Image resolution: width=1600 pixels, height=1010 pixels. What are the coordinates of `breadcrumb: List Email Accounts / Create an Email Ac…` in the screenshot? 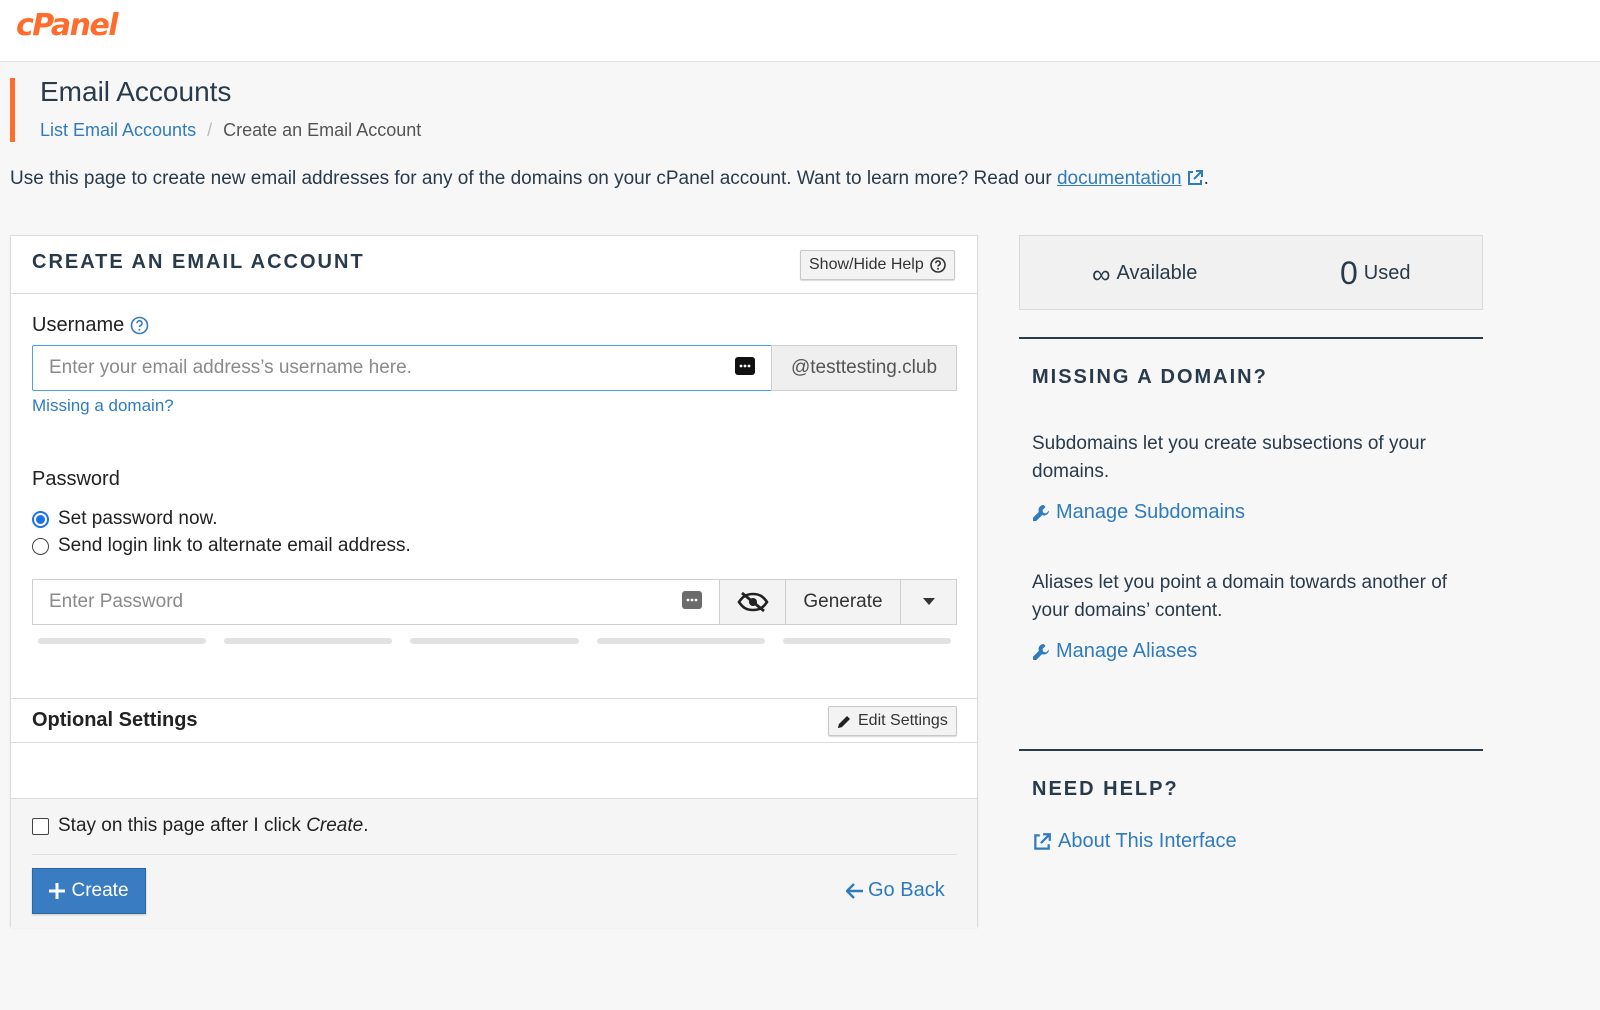 It's located at (230, 130).